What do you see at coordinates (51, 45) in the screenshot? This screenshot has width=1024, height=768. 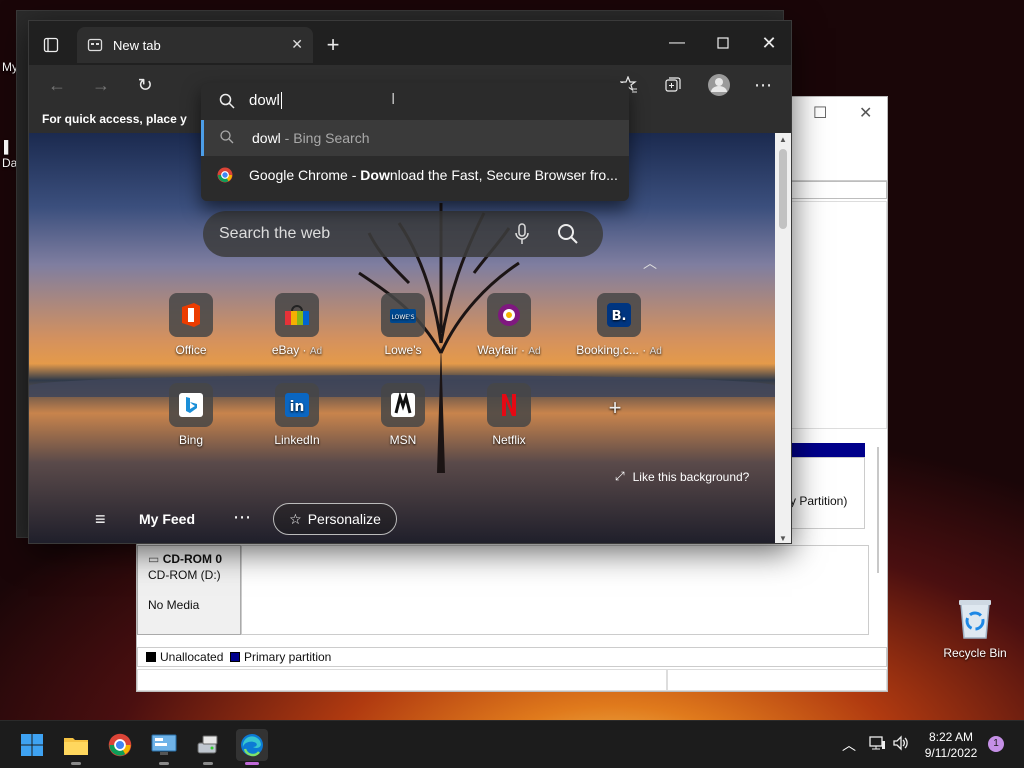 I see `tab-actions-icon` at bounding box center [51, 45].